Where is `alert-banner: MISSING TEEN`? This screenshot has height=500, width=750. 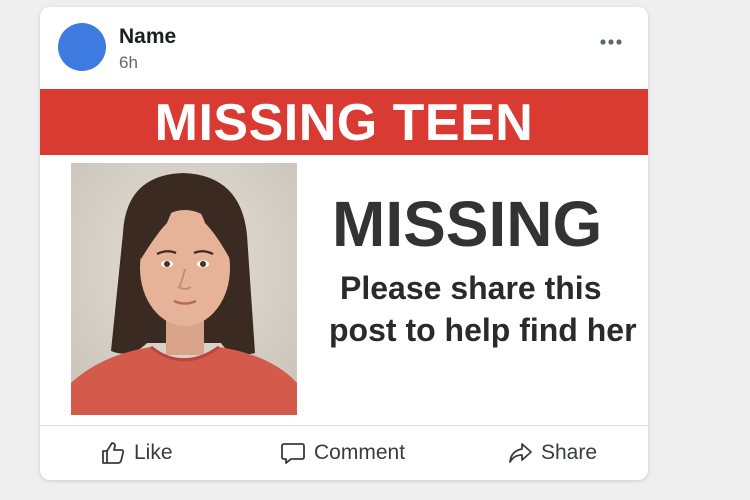
alert-banner: MISSING TEEN is located at coordinates (344, 122).